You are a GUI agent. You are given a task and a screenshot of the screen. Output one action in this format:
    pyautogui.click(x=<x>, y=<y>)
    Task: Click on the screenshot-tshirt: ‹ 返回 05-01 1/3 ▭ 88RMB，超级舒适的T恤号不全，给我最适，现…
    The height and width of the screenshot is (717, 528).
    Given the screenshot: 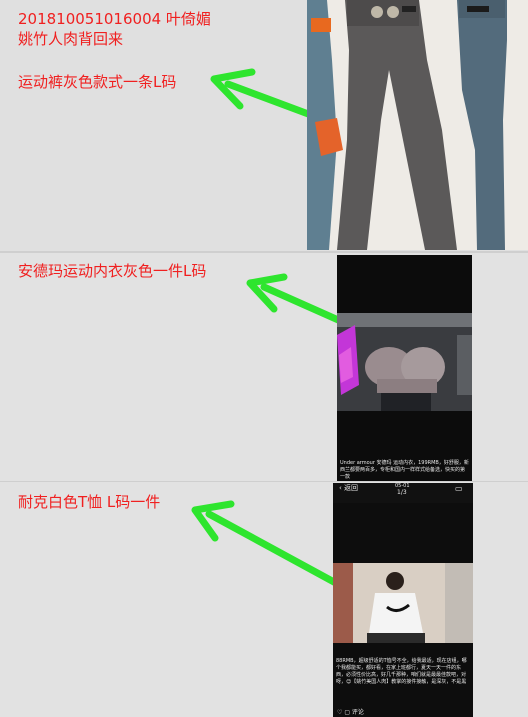 What is the action you would take?
    pyautogui.click(x=403, y=600)
    